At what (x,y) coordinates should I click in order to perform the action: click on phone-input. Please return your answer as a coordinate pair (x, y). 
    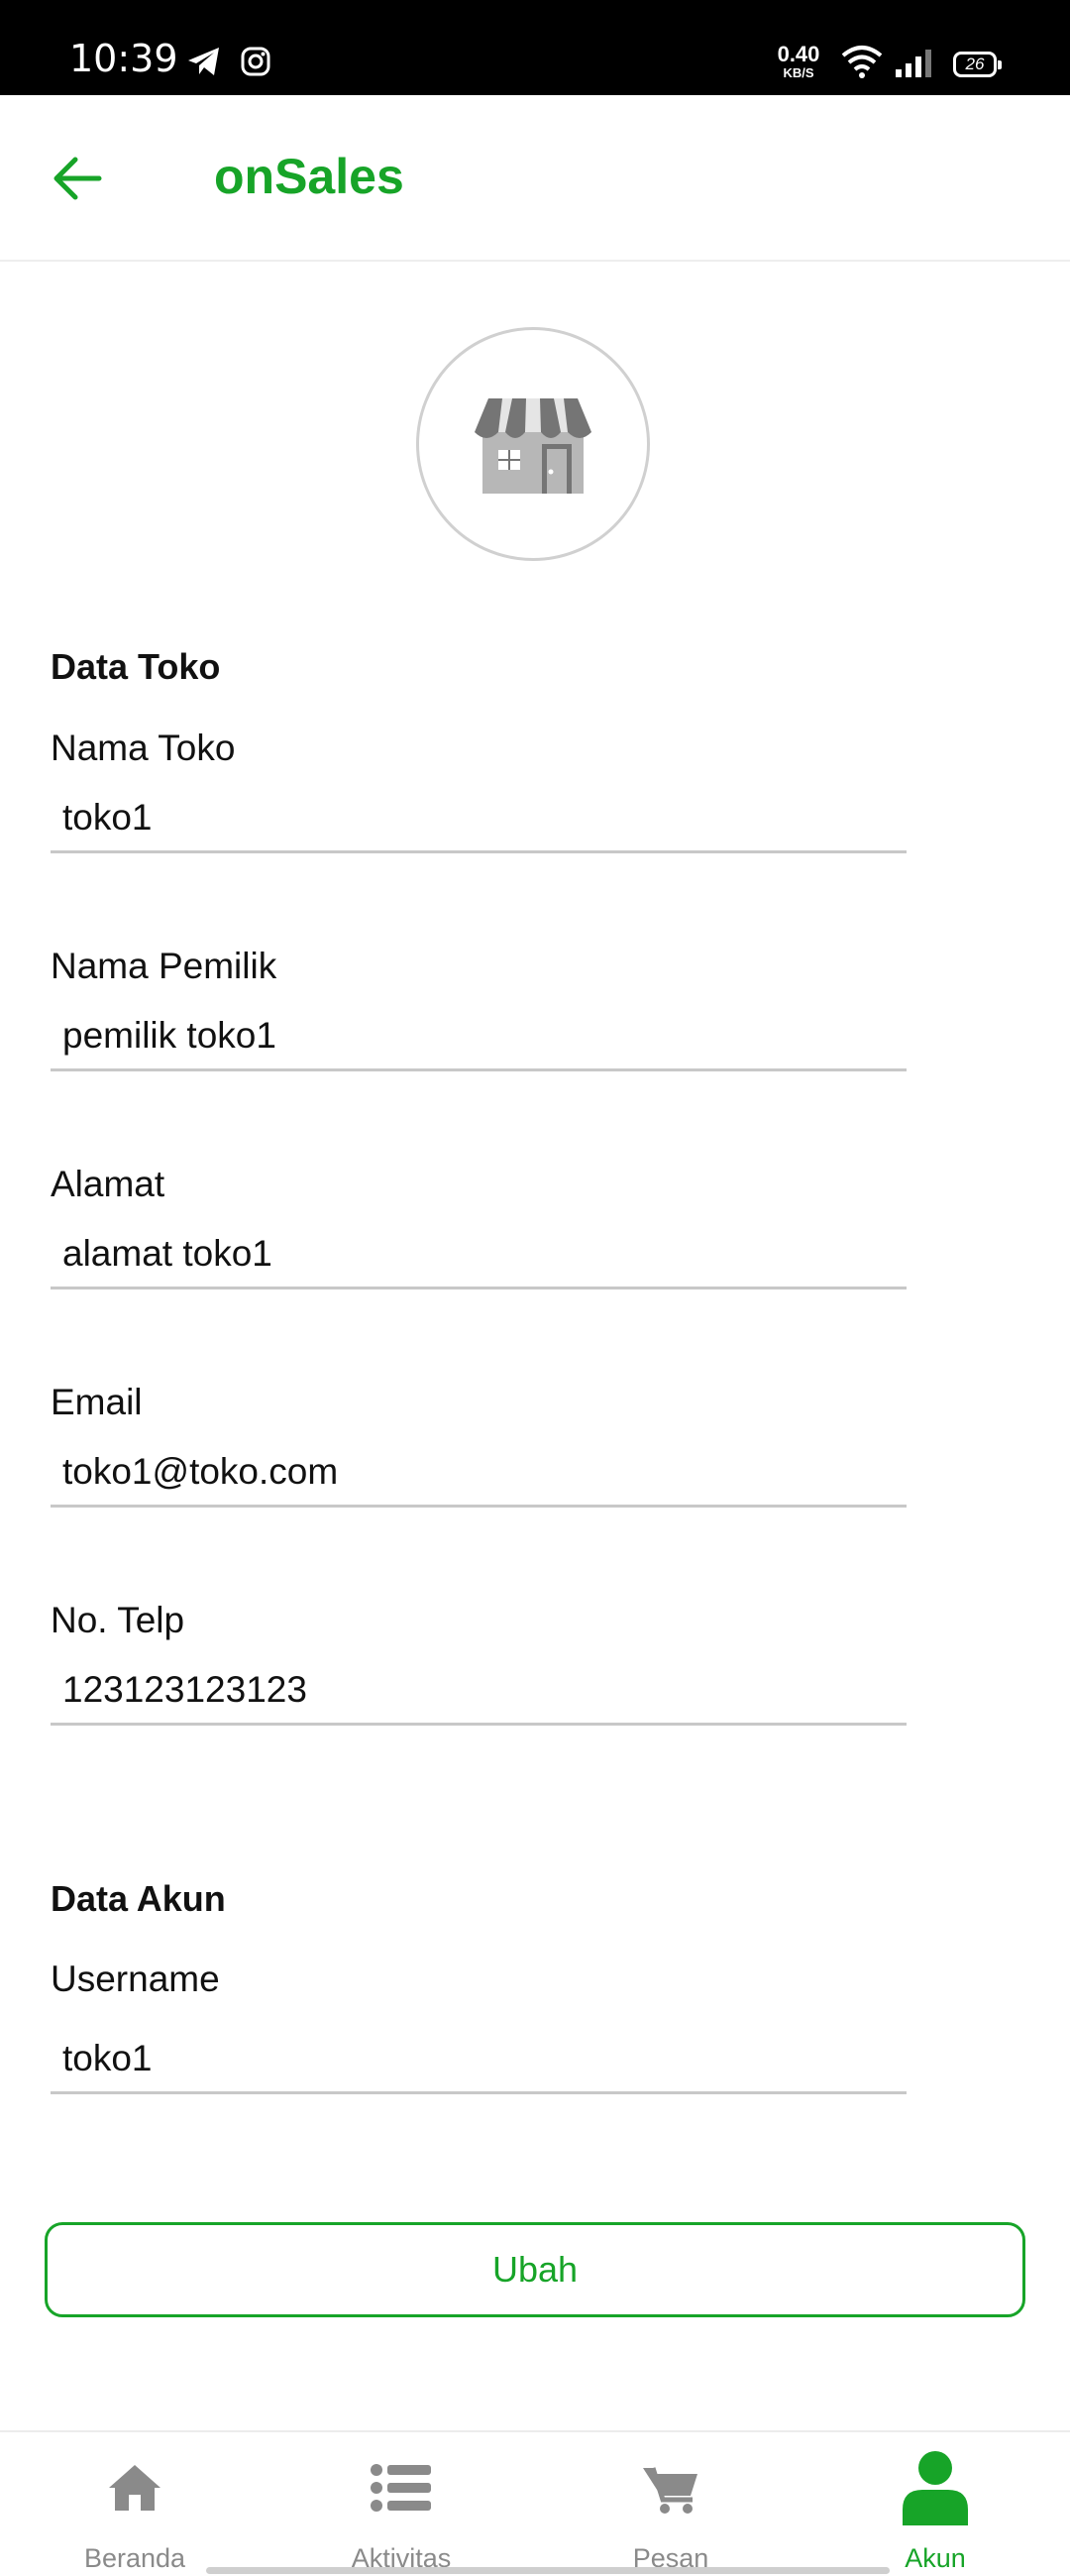
    Looking at the image, I should click on (479, 1691).